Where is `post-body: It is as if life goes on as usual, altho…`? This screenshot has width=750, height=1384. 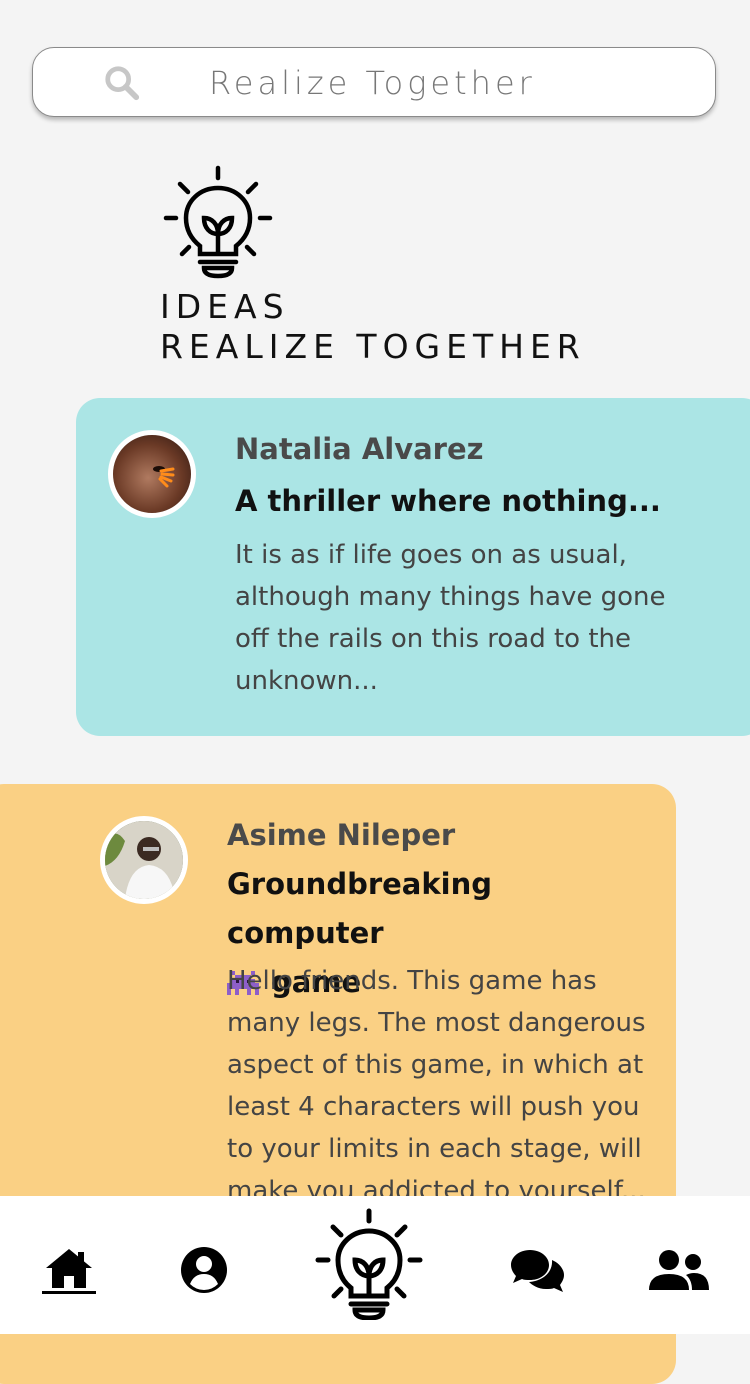
post-body: It is as if life goes on as usual, altho… is located at coordinates (450, 618).